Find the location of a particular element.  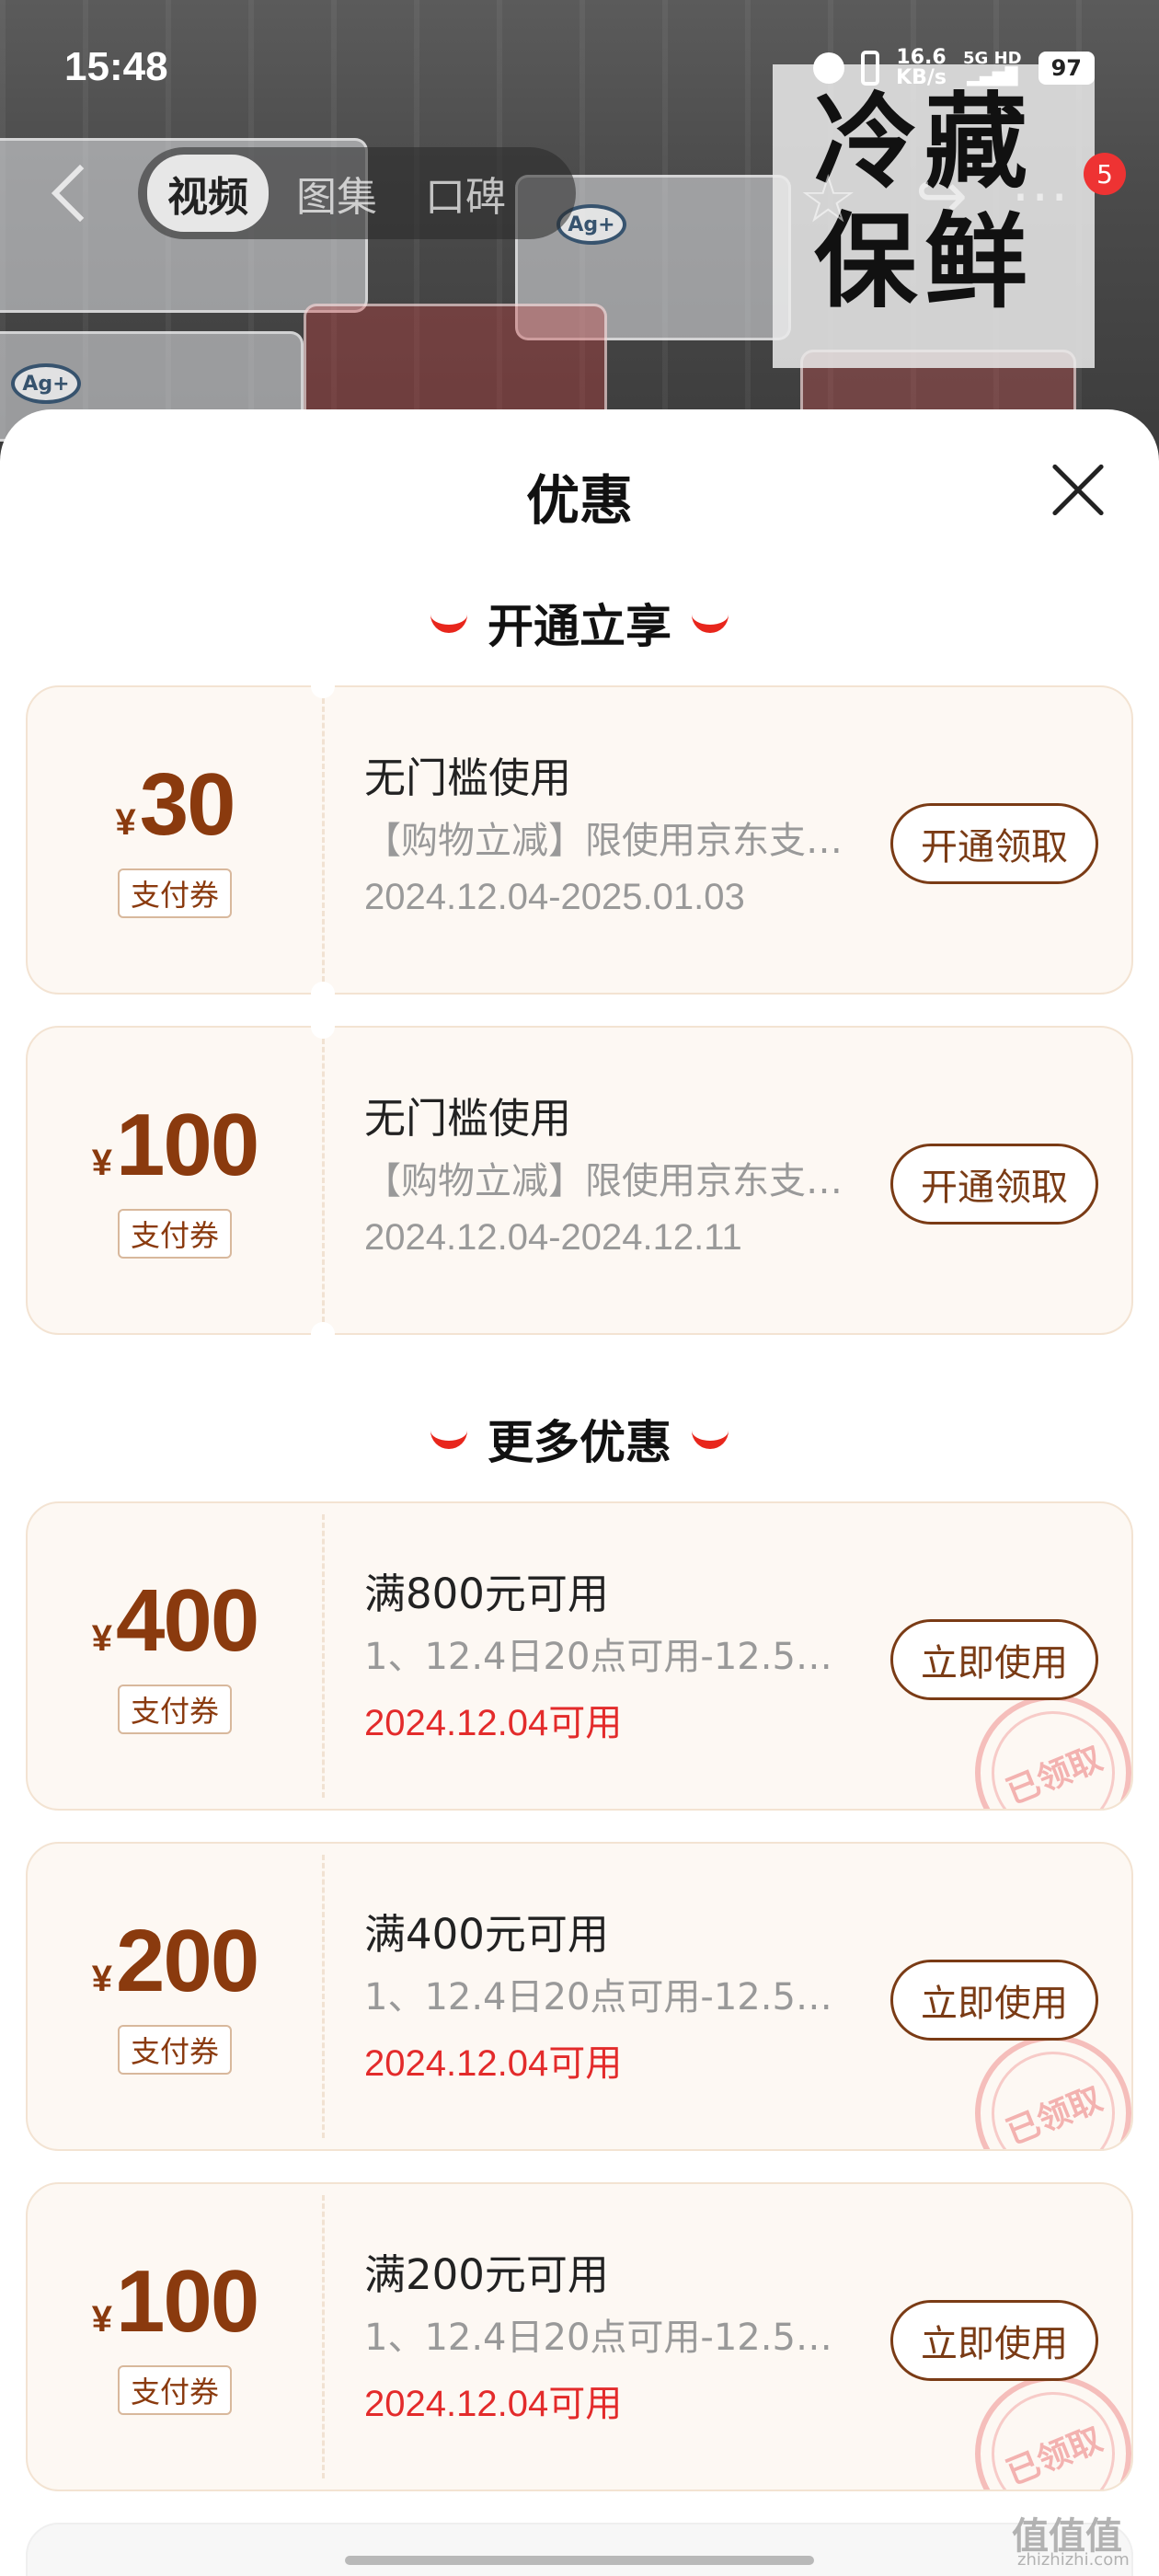

status-time: 15:48 is located at coordinates (116, 66).